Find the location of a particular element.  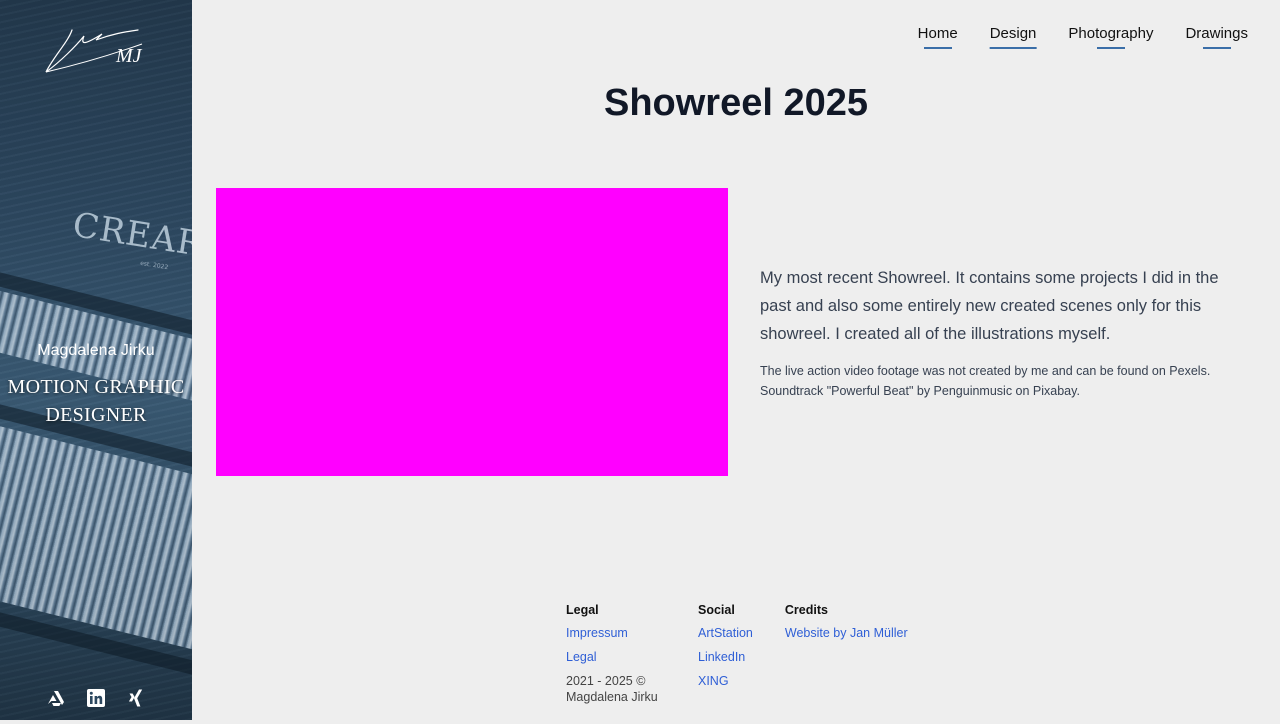

footer-link-artstation: ArtStation is located at coordinates (725, 633).